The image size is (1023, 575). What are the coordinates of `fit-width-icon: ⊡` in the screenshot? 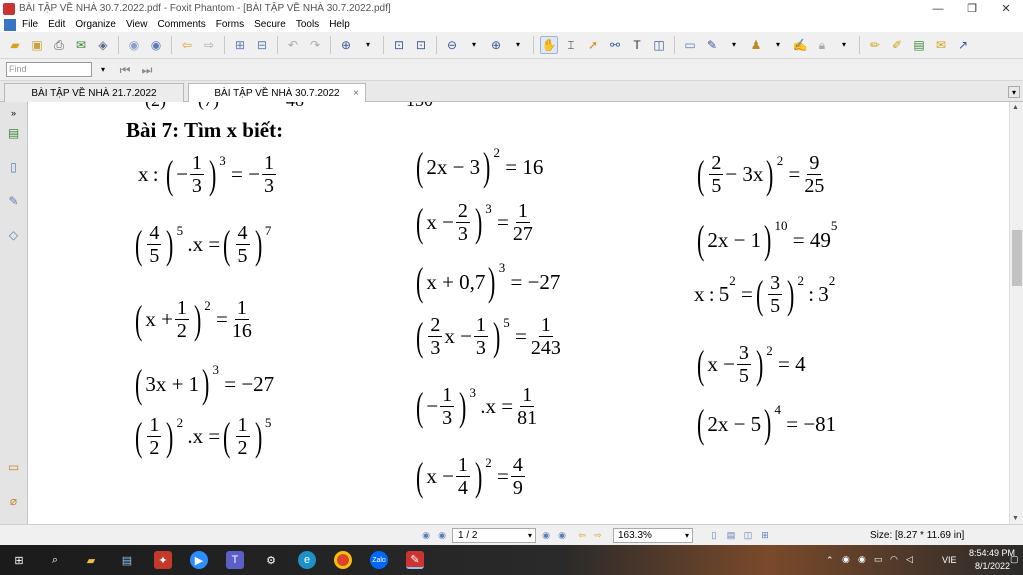 It's located at (421, 45).